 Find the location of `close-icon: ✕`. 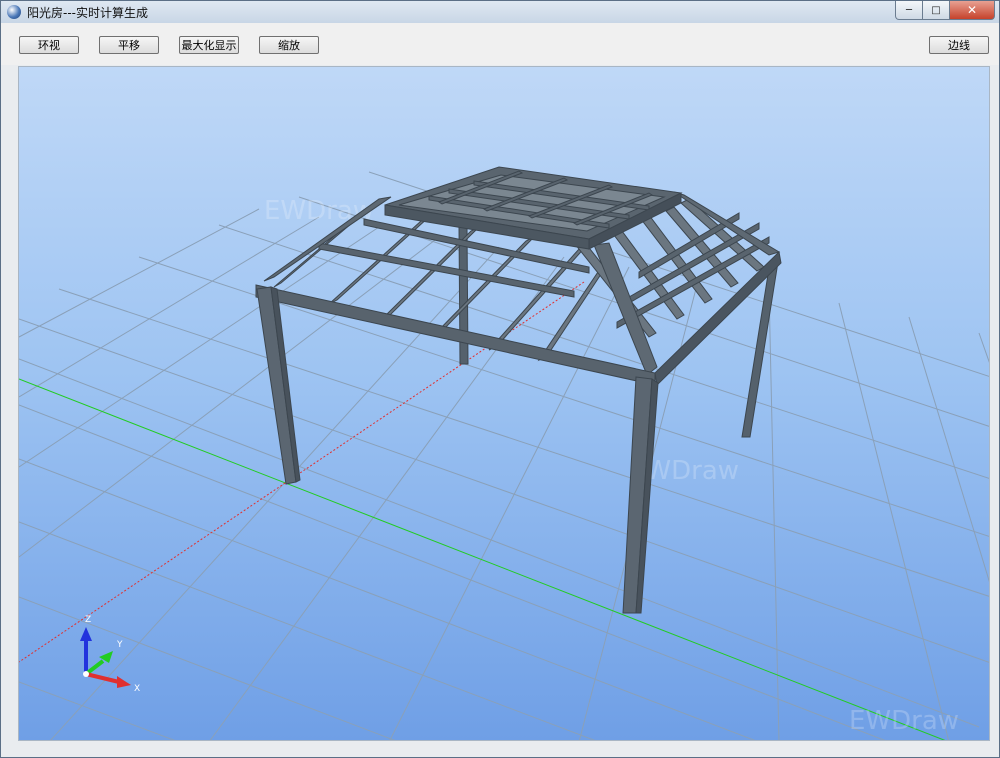

close-icon: ✕ is located at coordinates (972, 10).